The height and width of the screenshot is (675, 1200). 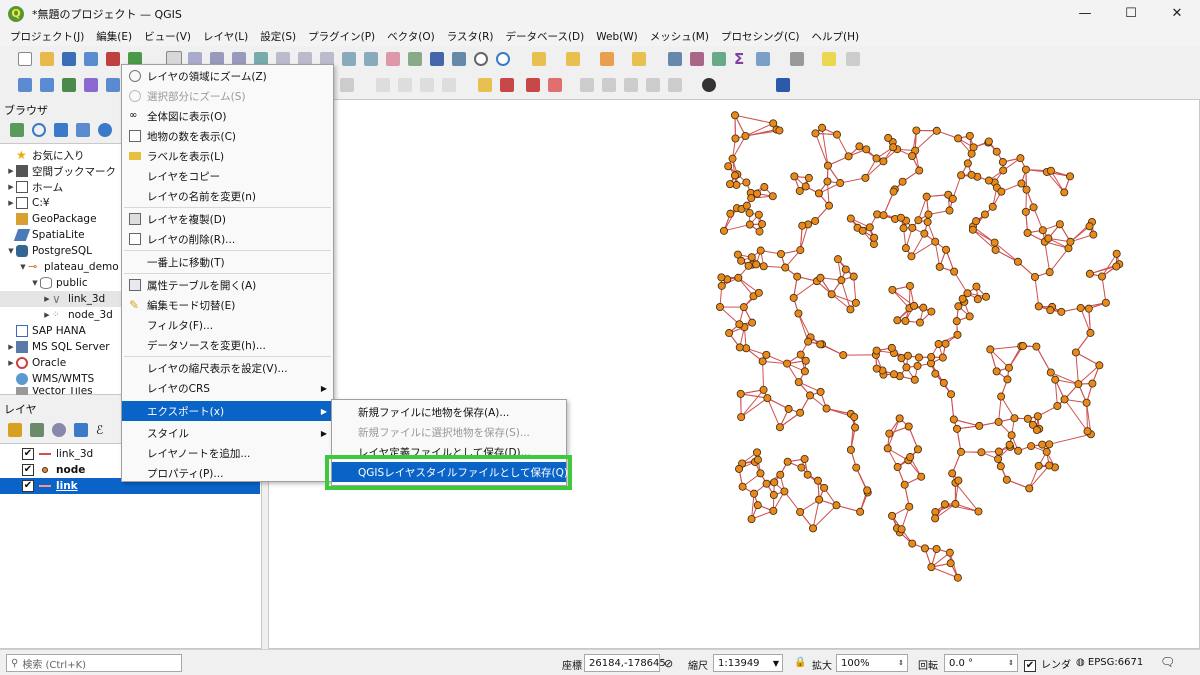 I want to click on show-bookmarks-icon, so click(x=459, y=59).